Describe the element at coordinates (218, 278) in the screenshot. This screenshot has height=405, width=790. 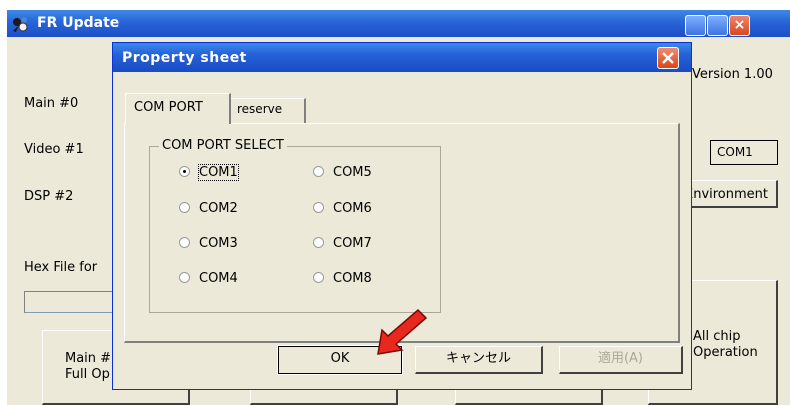
I see `radio-label: COM4` at that location.